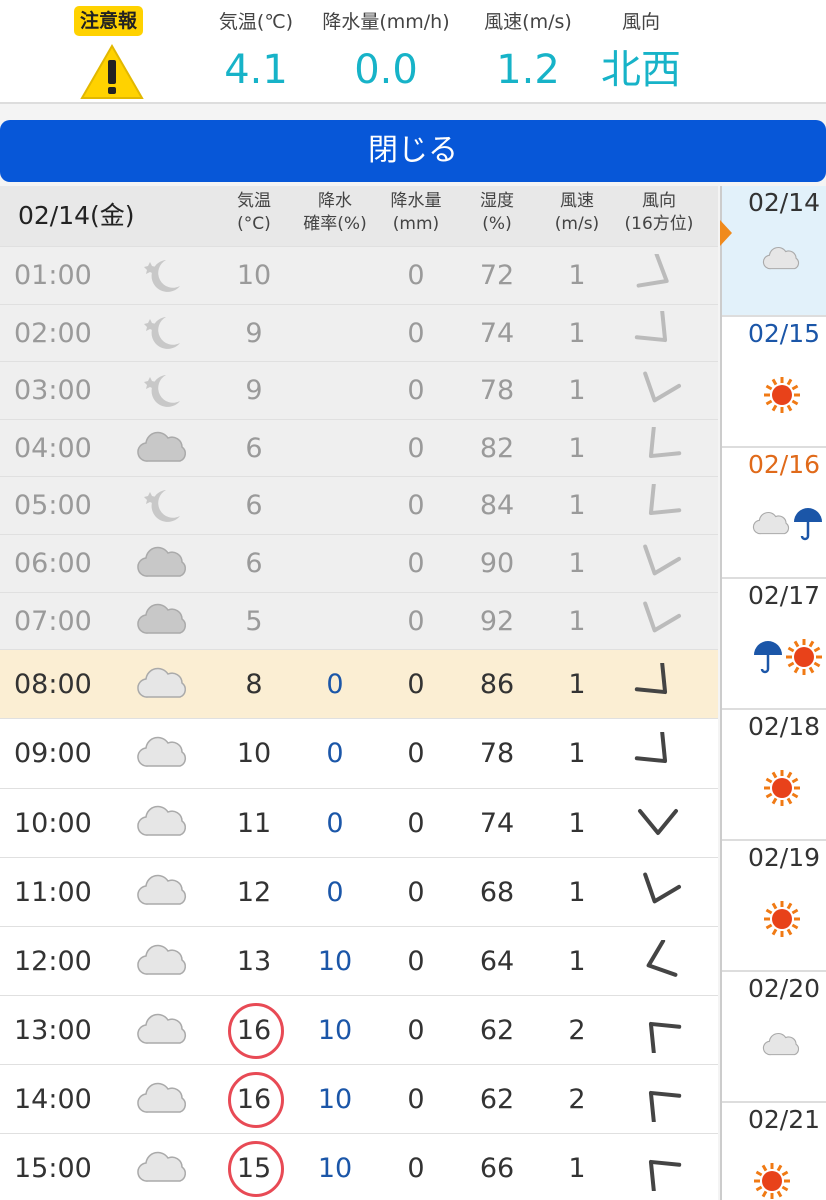 Image resolution: width=826 pixels, height=1200 pixels. What do you see at coordinates (53, 506) in the screenshot?
I see `row-time: 05:00` at bounding box center [53, 506].